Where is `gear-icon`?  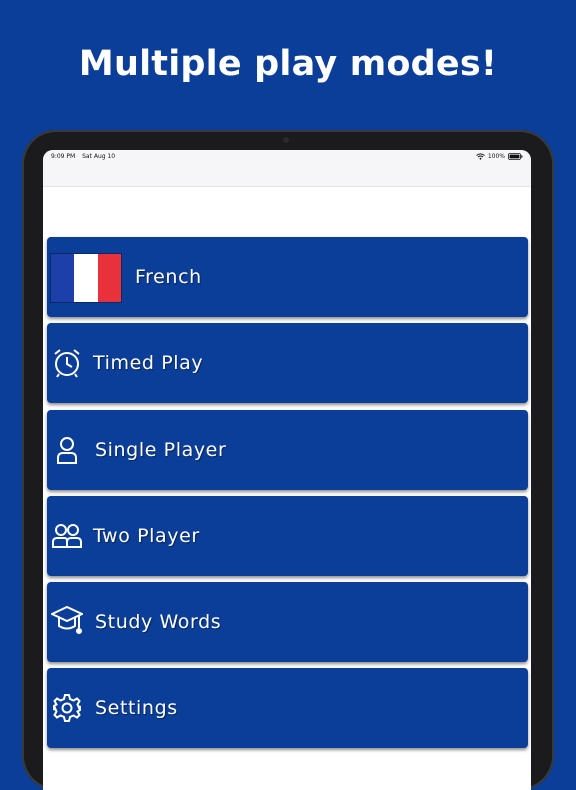
gear-icon is located at coordinates (67, 708).